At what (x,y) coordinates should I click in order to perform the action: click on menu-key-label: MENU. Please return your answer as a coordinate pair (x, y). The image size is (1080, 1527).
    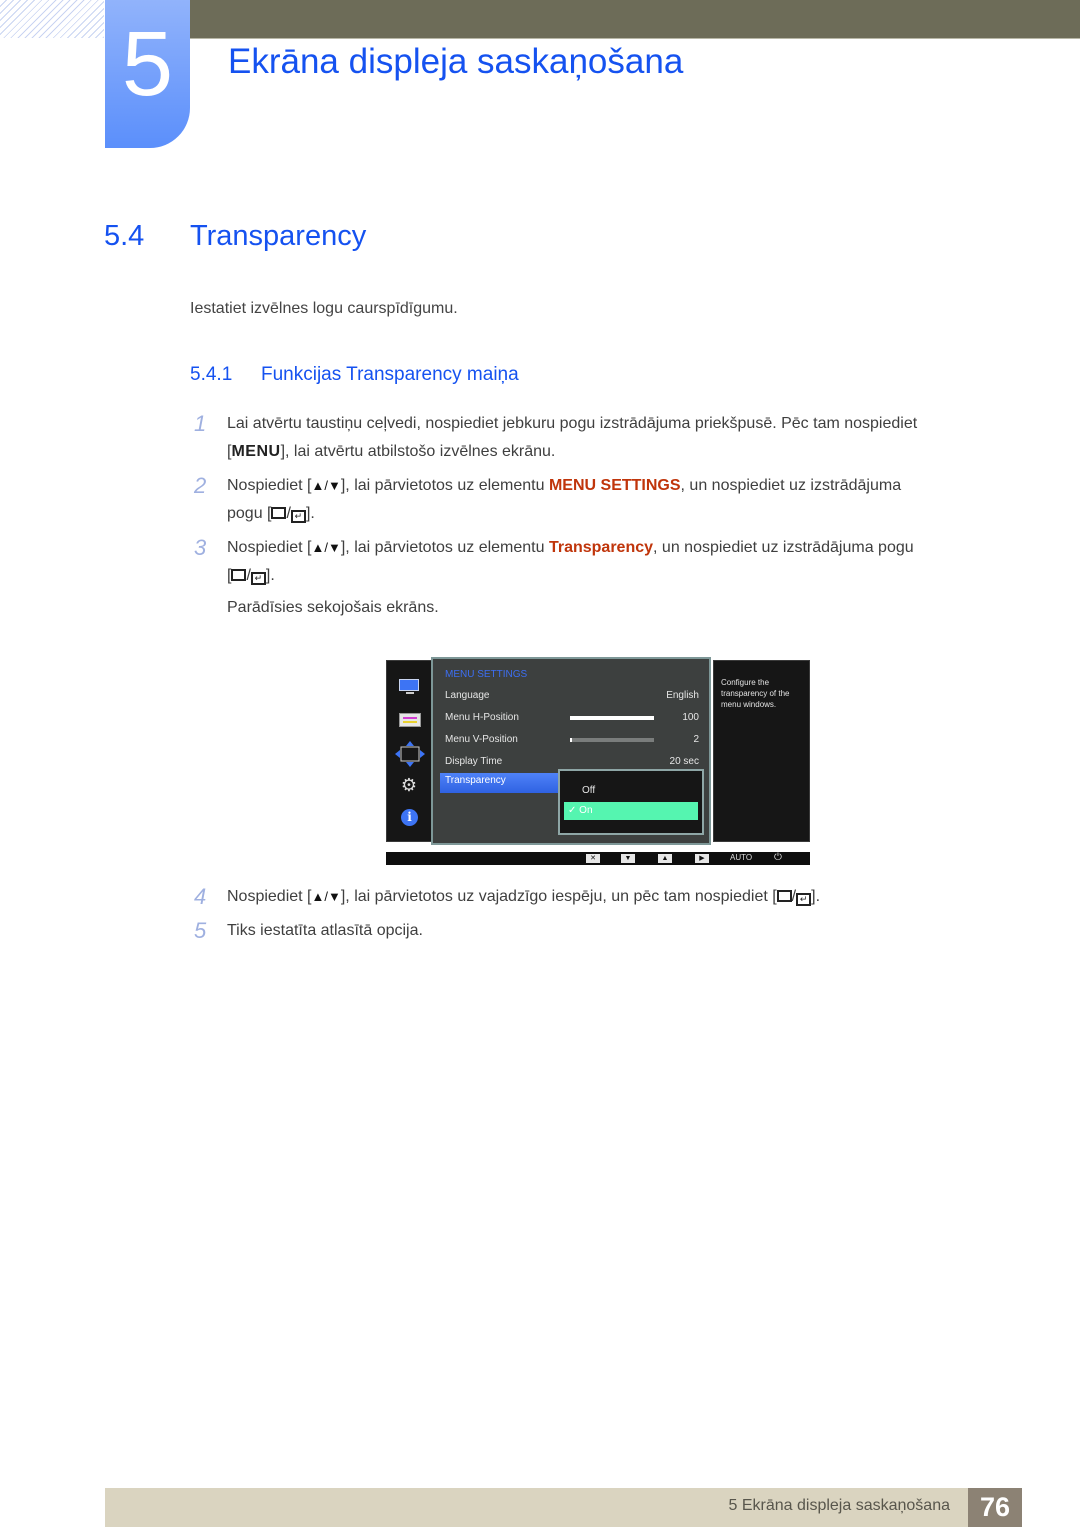
    Looking at the image, I should click on (256, 451).